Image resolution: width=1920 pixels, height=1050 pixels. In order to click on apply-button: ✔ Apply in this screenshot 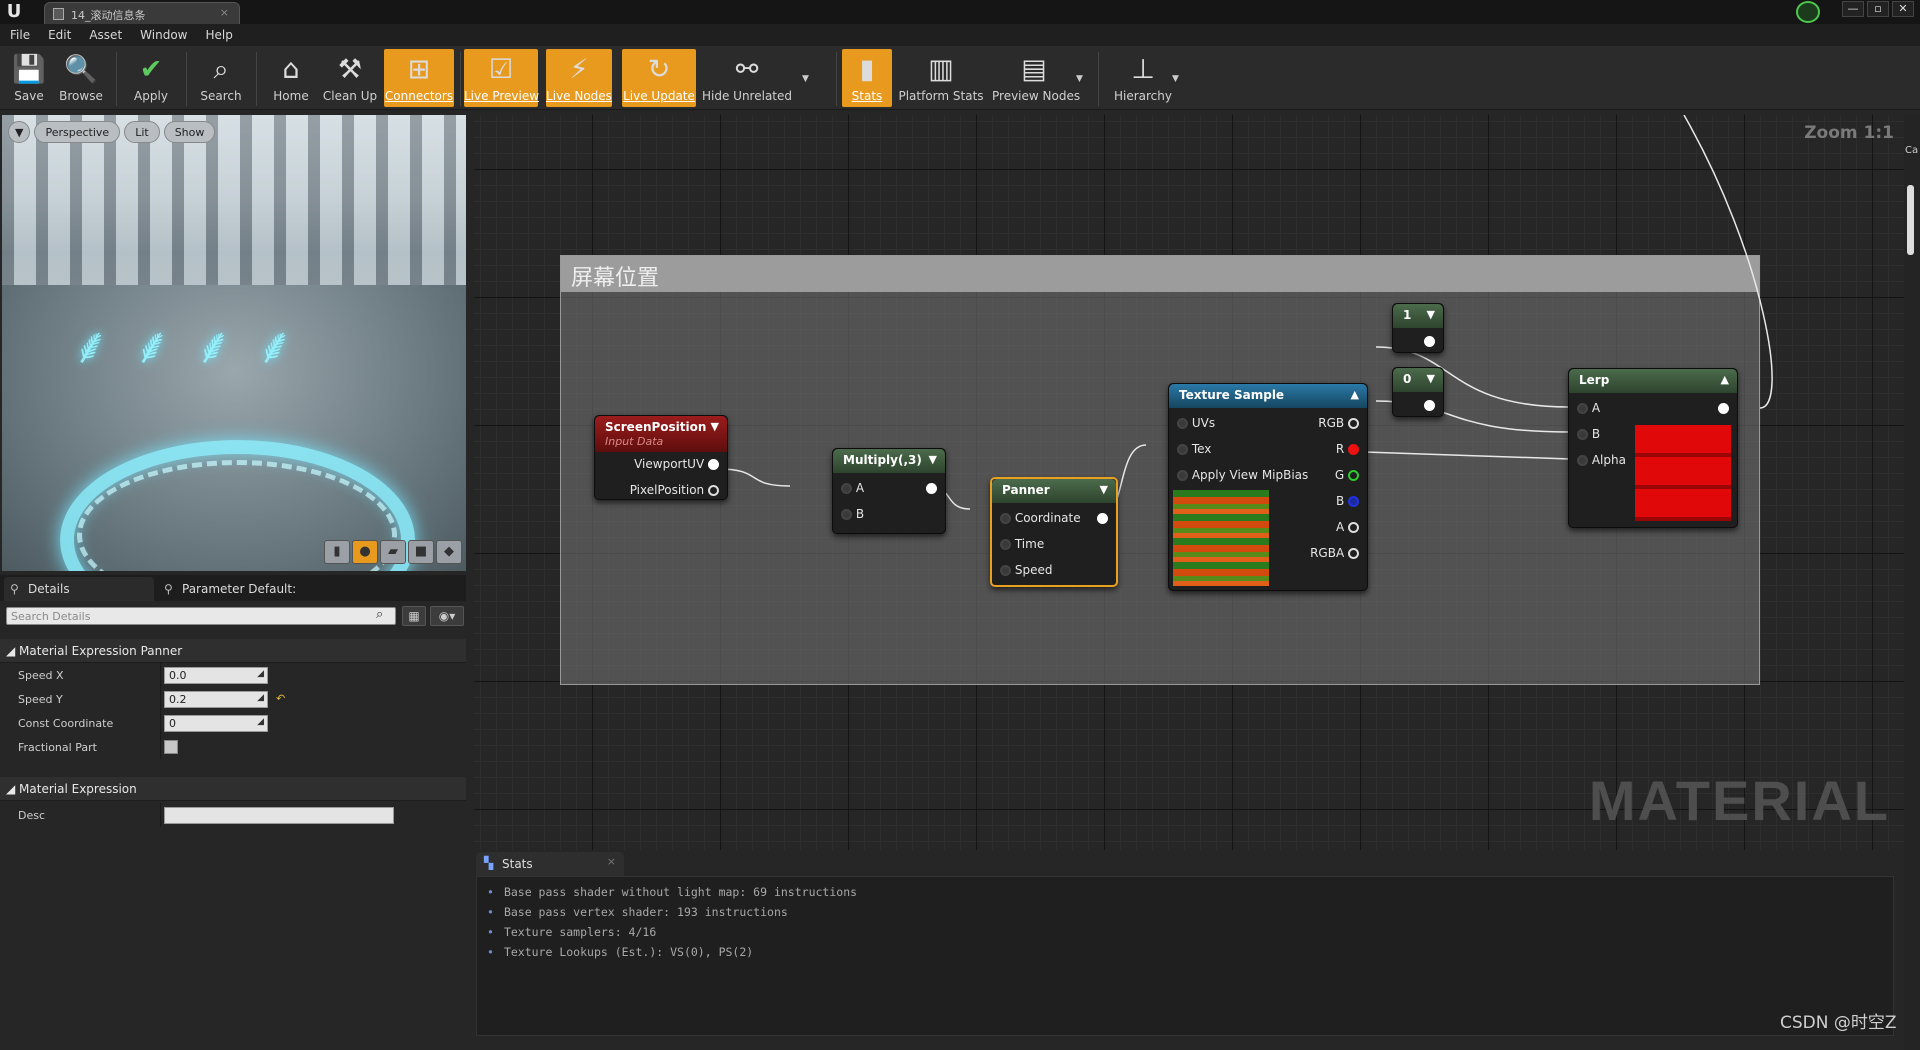, I will do `click(151, 78)`.